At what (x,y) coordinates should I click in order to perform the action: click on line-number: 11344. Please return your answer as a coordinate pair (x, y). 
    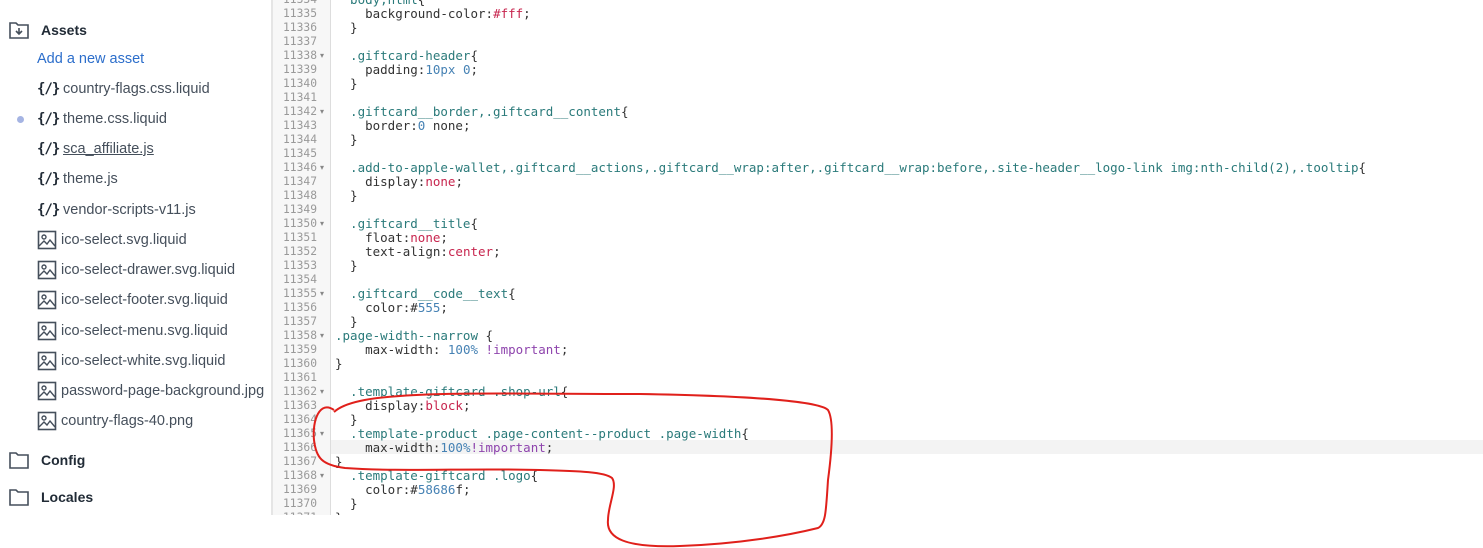
    Looking at the image, I should click on (299, 139).